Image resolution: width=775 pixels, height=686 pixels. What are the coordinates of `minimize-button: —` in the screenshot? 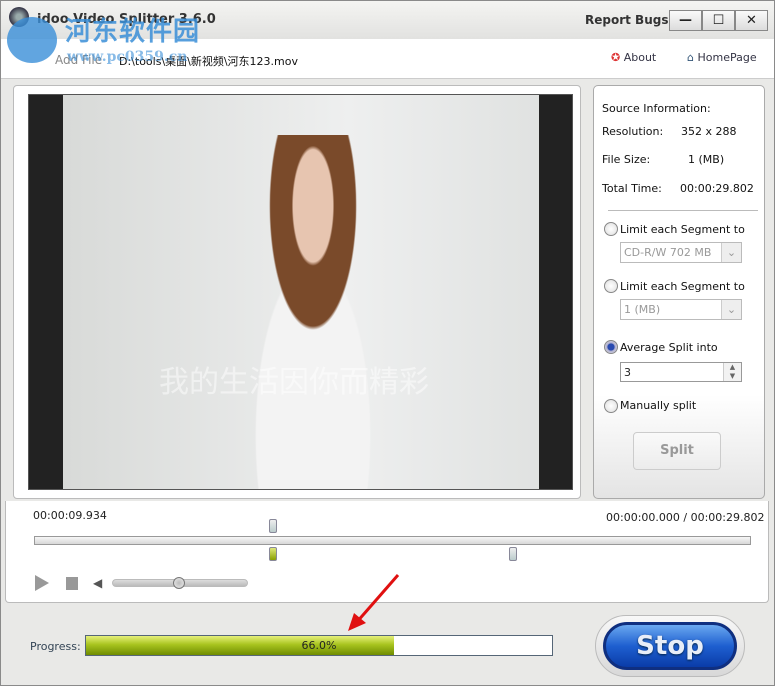 It's located at (685, 20).